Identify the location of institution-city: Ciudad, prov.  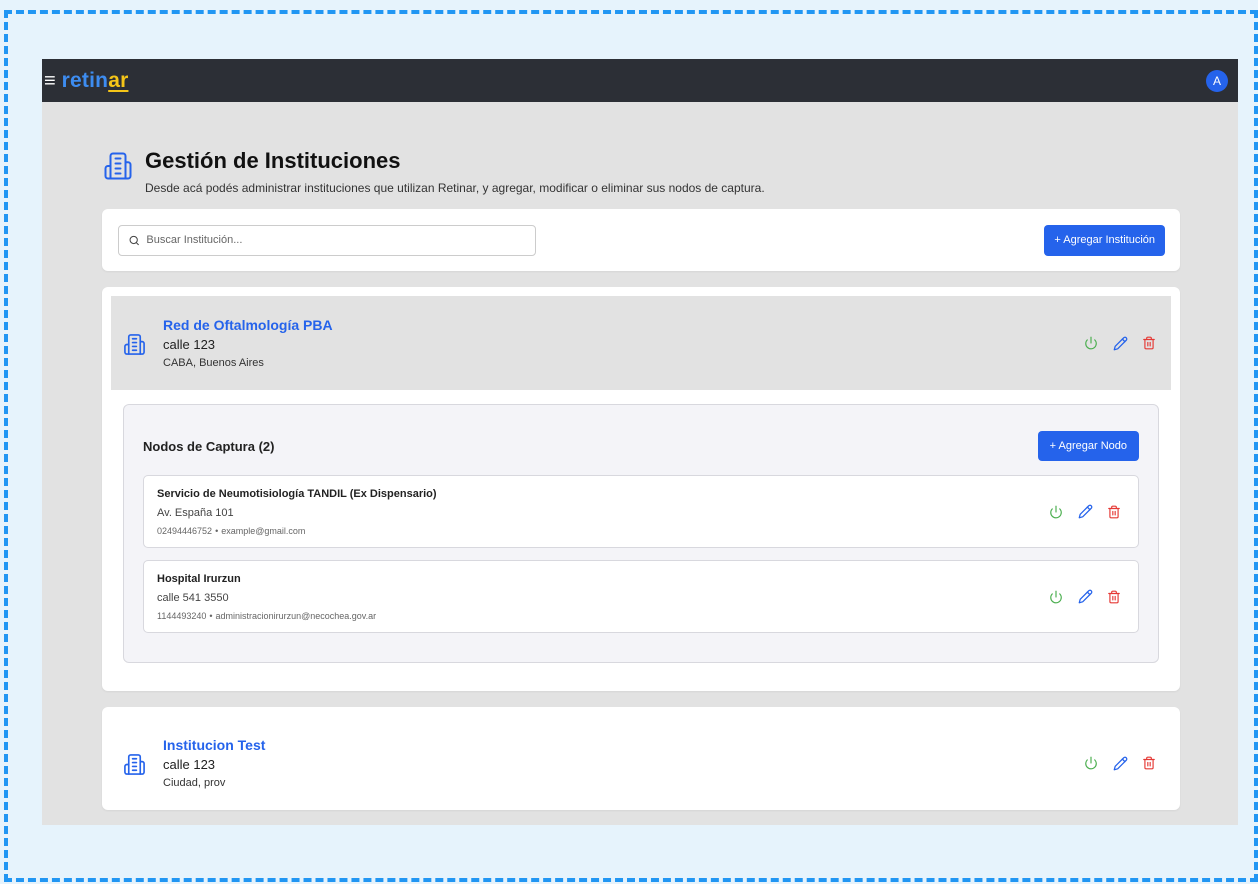
(194, 783).